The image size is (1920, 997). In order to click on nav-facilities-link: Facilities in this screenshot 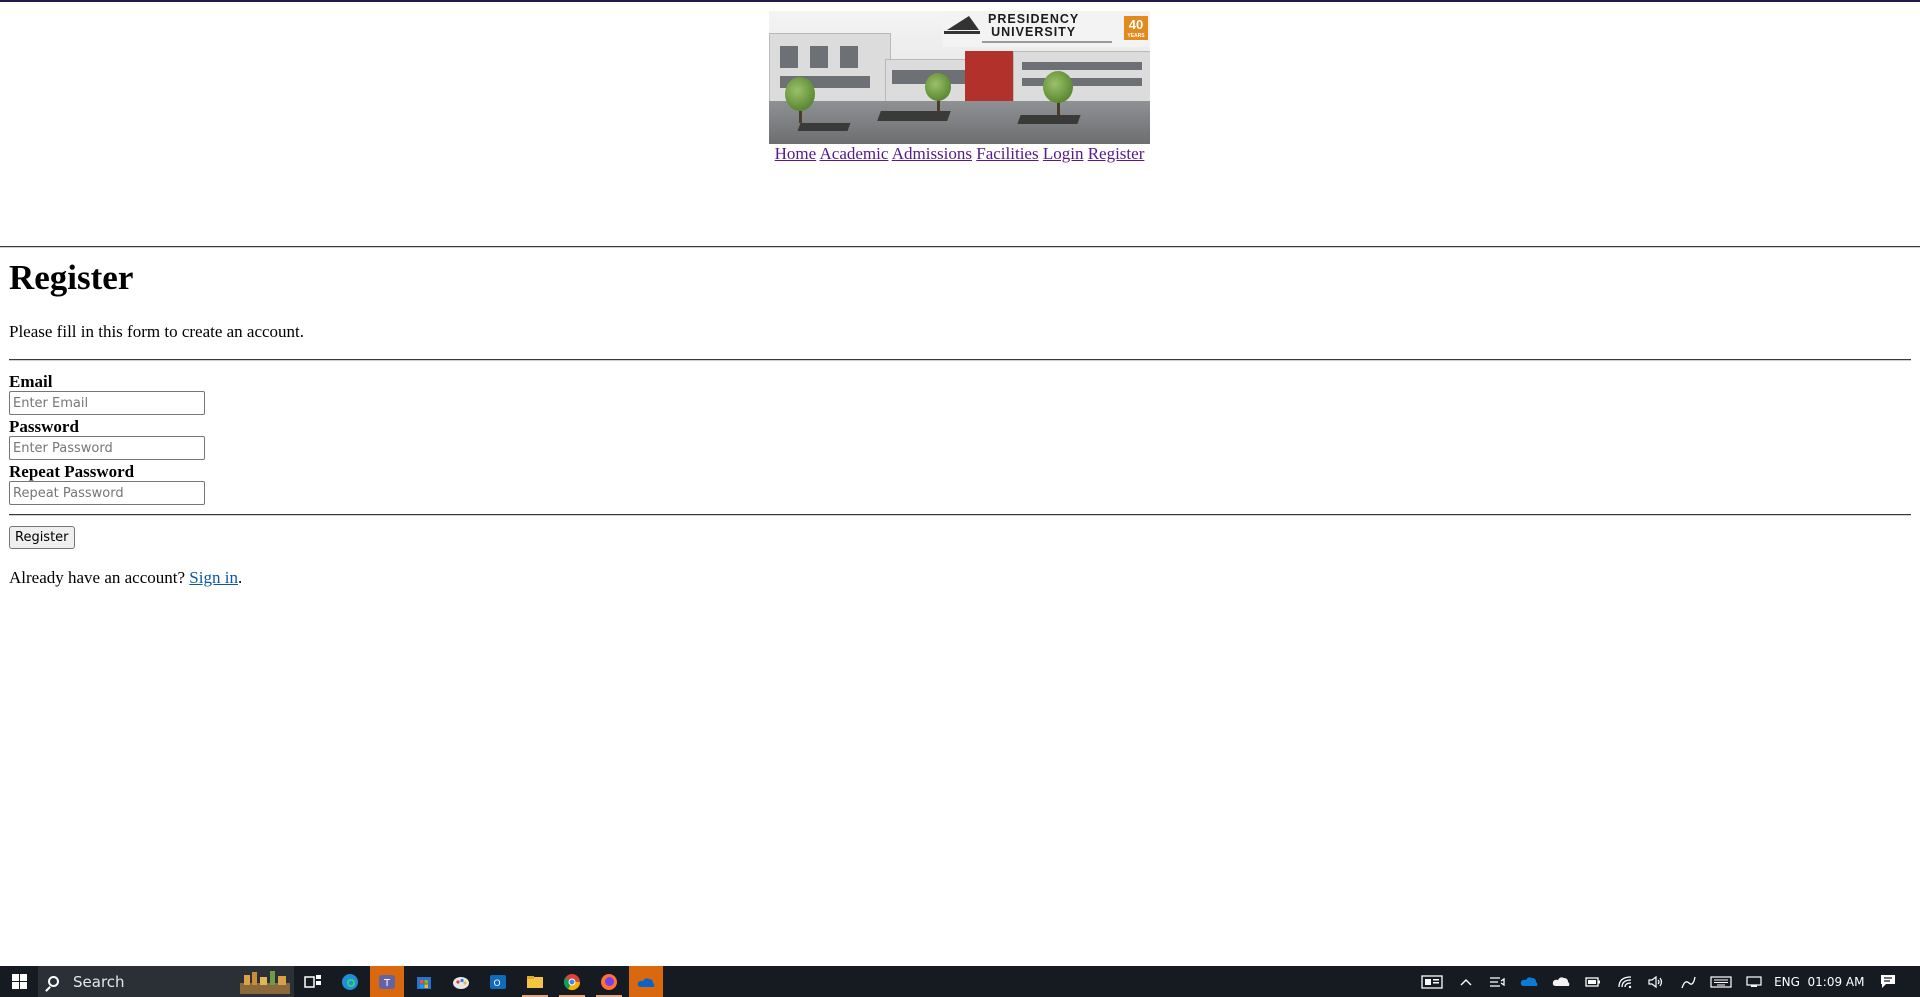, I will do `click(1007, 153)`.